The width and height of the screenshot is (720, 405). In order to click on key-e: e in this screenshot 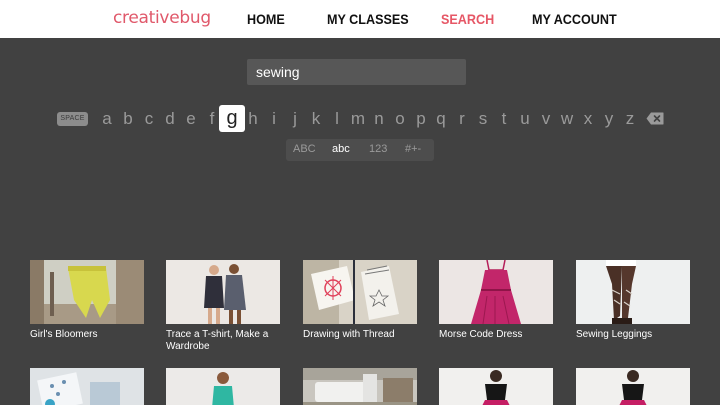, I will do `click(191, 119)`.